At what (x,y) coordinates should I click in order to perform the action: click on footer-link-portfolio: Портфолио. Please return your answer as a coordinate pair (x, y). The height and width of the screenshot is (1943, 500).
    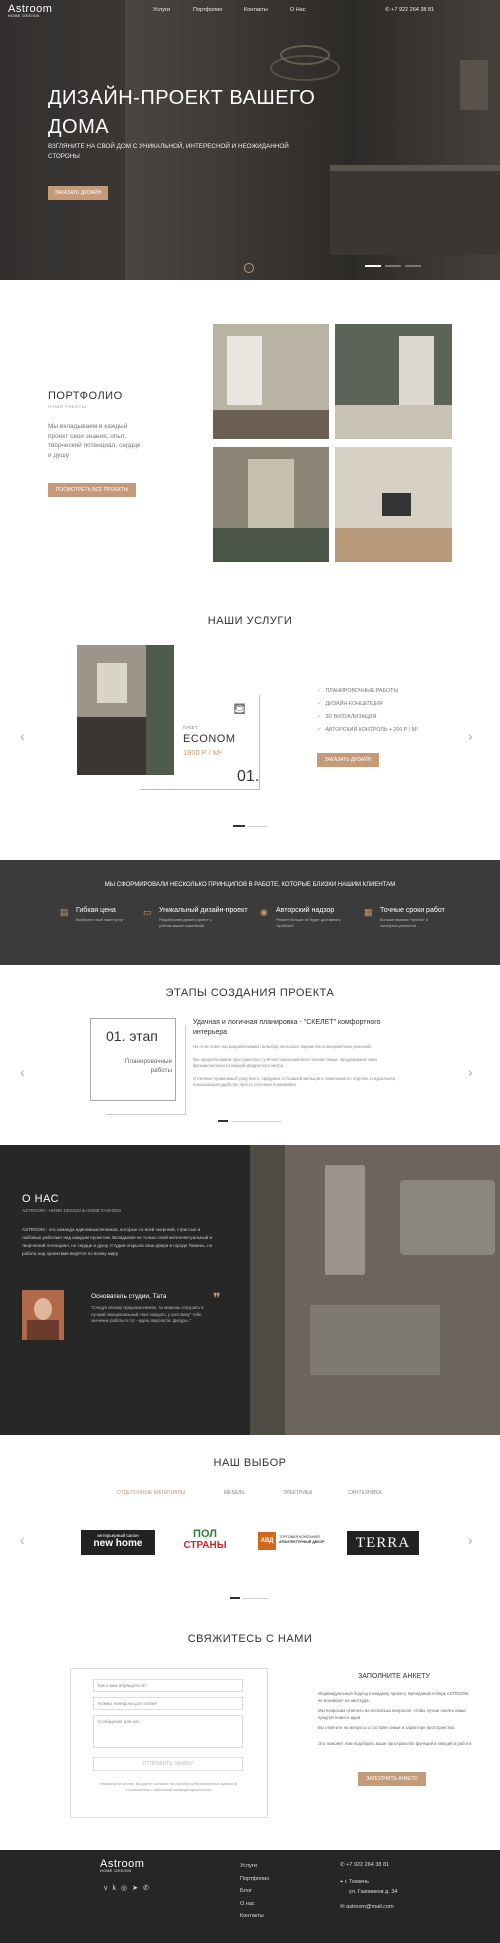
    Looking at the image, I should click on (254, 1879).